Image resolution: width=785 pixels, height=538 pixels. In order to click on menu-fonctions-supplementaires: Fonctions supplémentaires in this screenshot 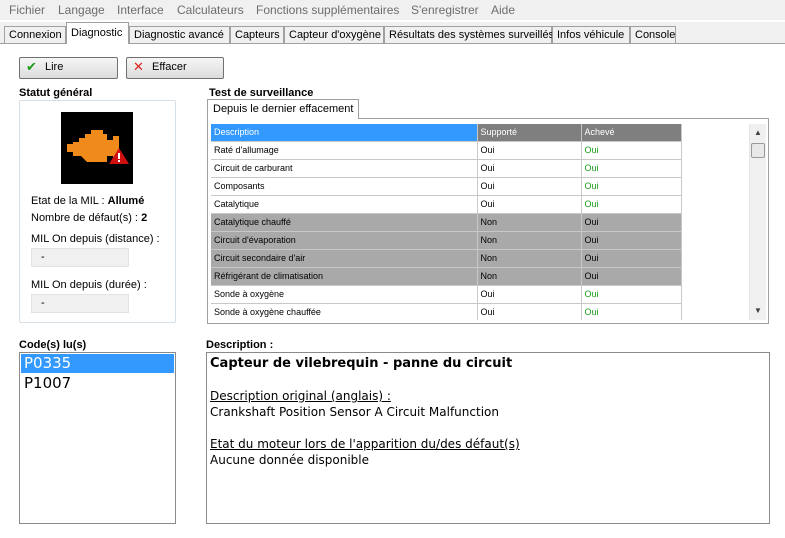, I will do `click(327, 10)`.